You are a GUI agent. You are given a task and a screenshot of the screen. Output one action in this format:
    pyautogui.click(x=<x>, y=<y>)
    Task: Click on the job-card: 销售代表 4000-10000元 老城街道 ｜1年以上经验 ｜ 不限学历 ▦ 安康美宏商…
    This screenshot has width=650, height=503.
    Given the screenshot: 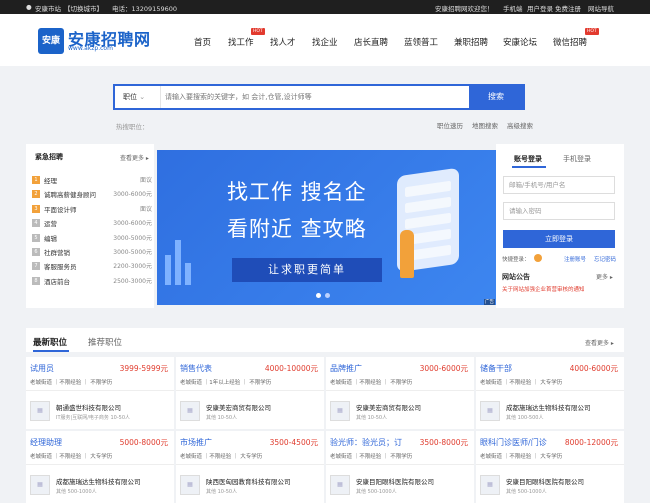 What is the action you would take?
    pyautogui.click(x=250, y=393)
    